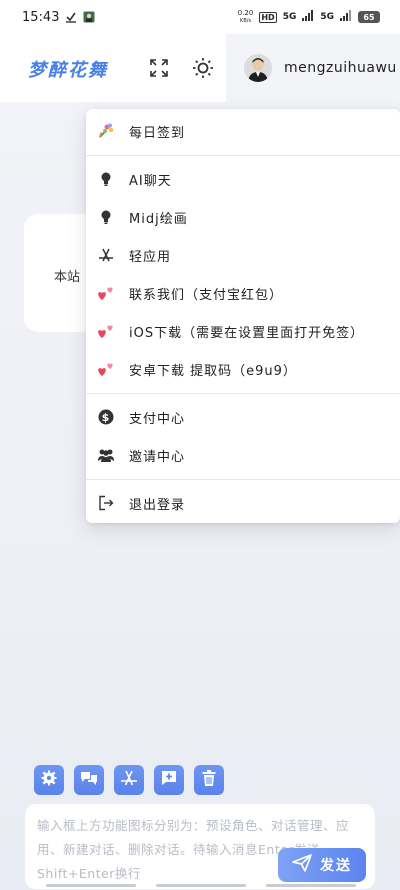 Image resolution: width=400 pixels, height=890 pixels. I want to click on menu-item-contact-us: 联系我们（支付宝红包）, so click(243, 293).